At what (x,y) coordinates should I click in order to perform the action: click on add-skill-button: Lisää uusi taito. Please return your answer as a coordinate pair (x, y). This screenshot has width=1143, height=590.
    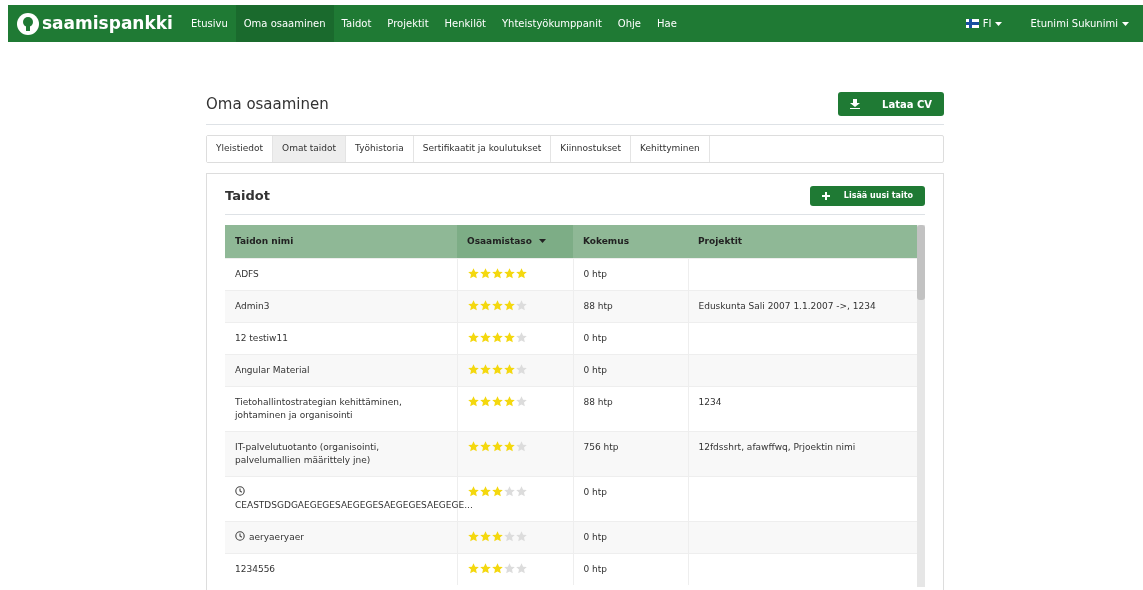
    Looking at the image, I should click on (867, 196).